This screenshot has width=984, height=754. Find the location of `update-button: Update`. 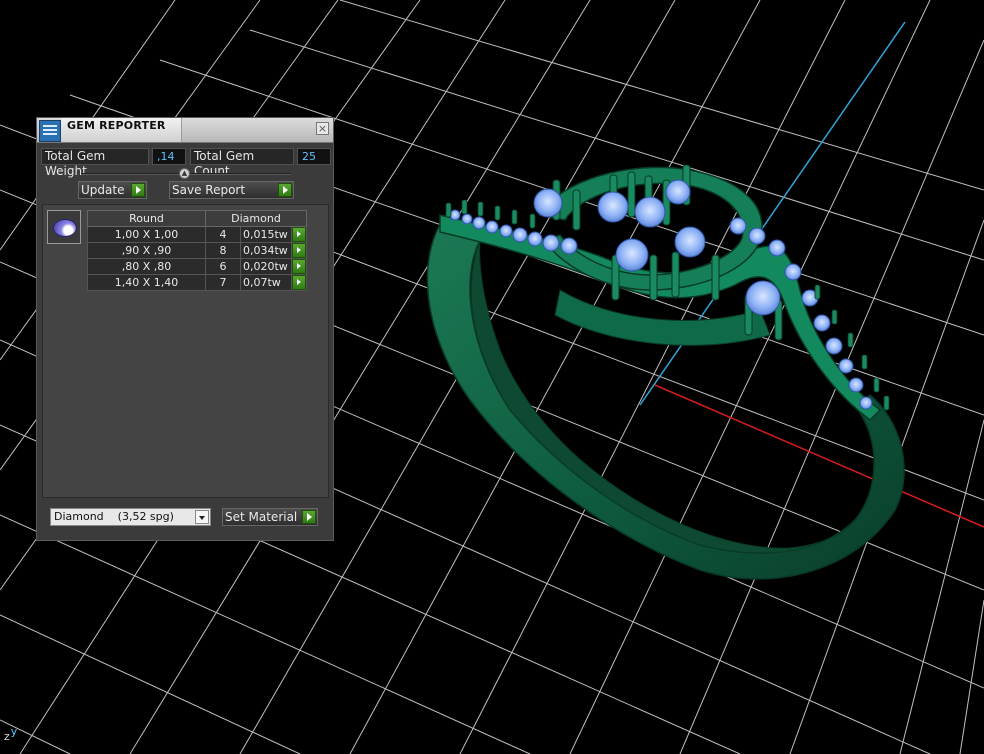

update-button: Update is located at coordinates (112, 190).